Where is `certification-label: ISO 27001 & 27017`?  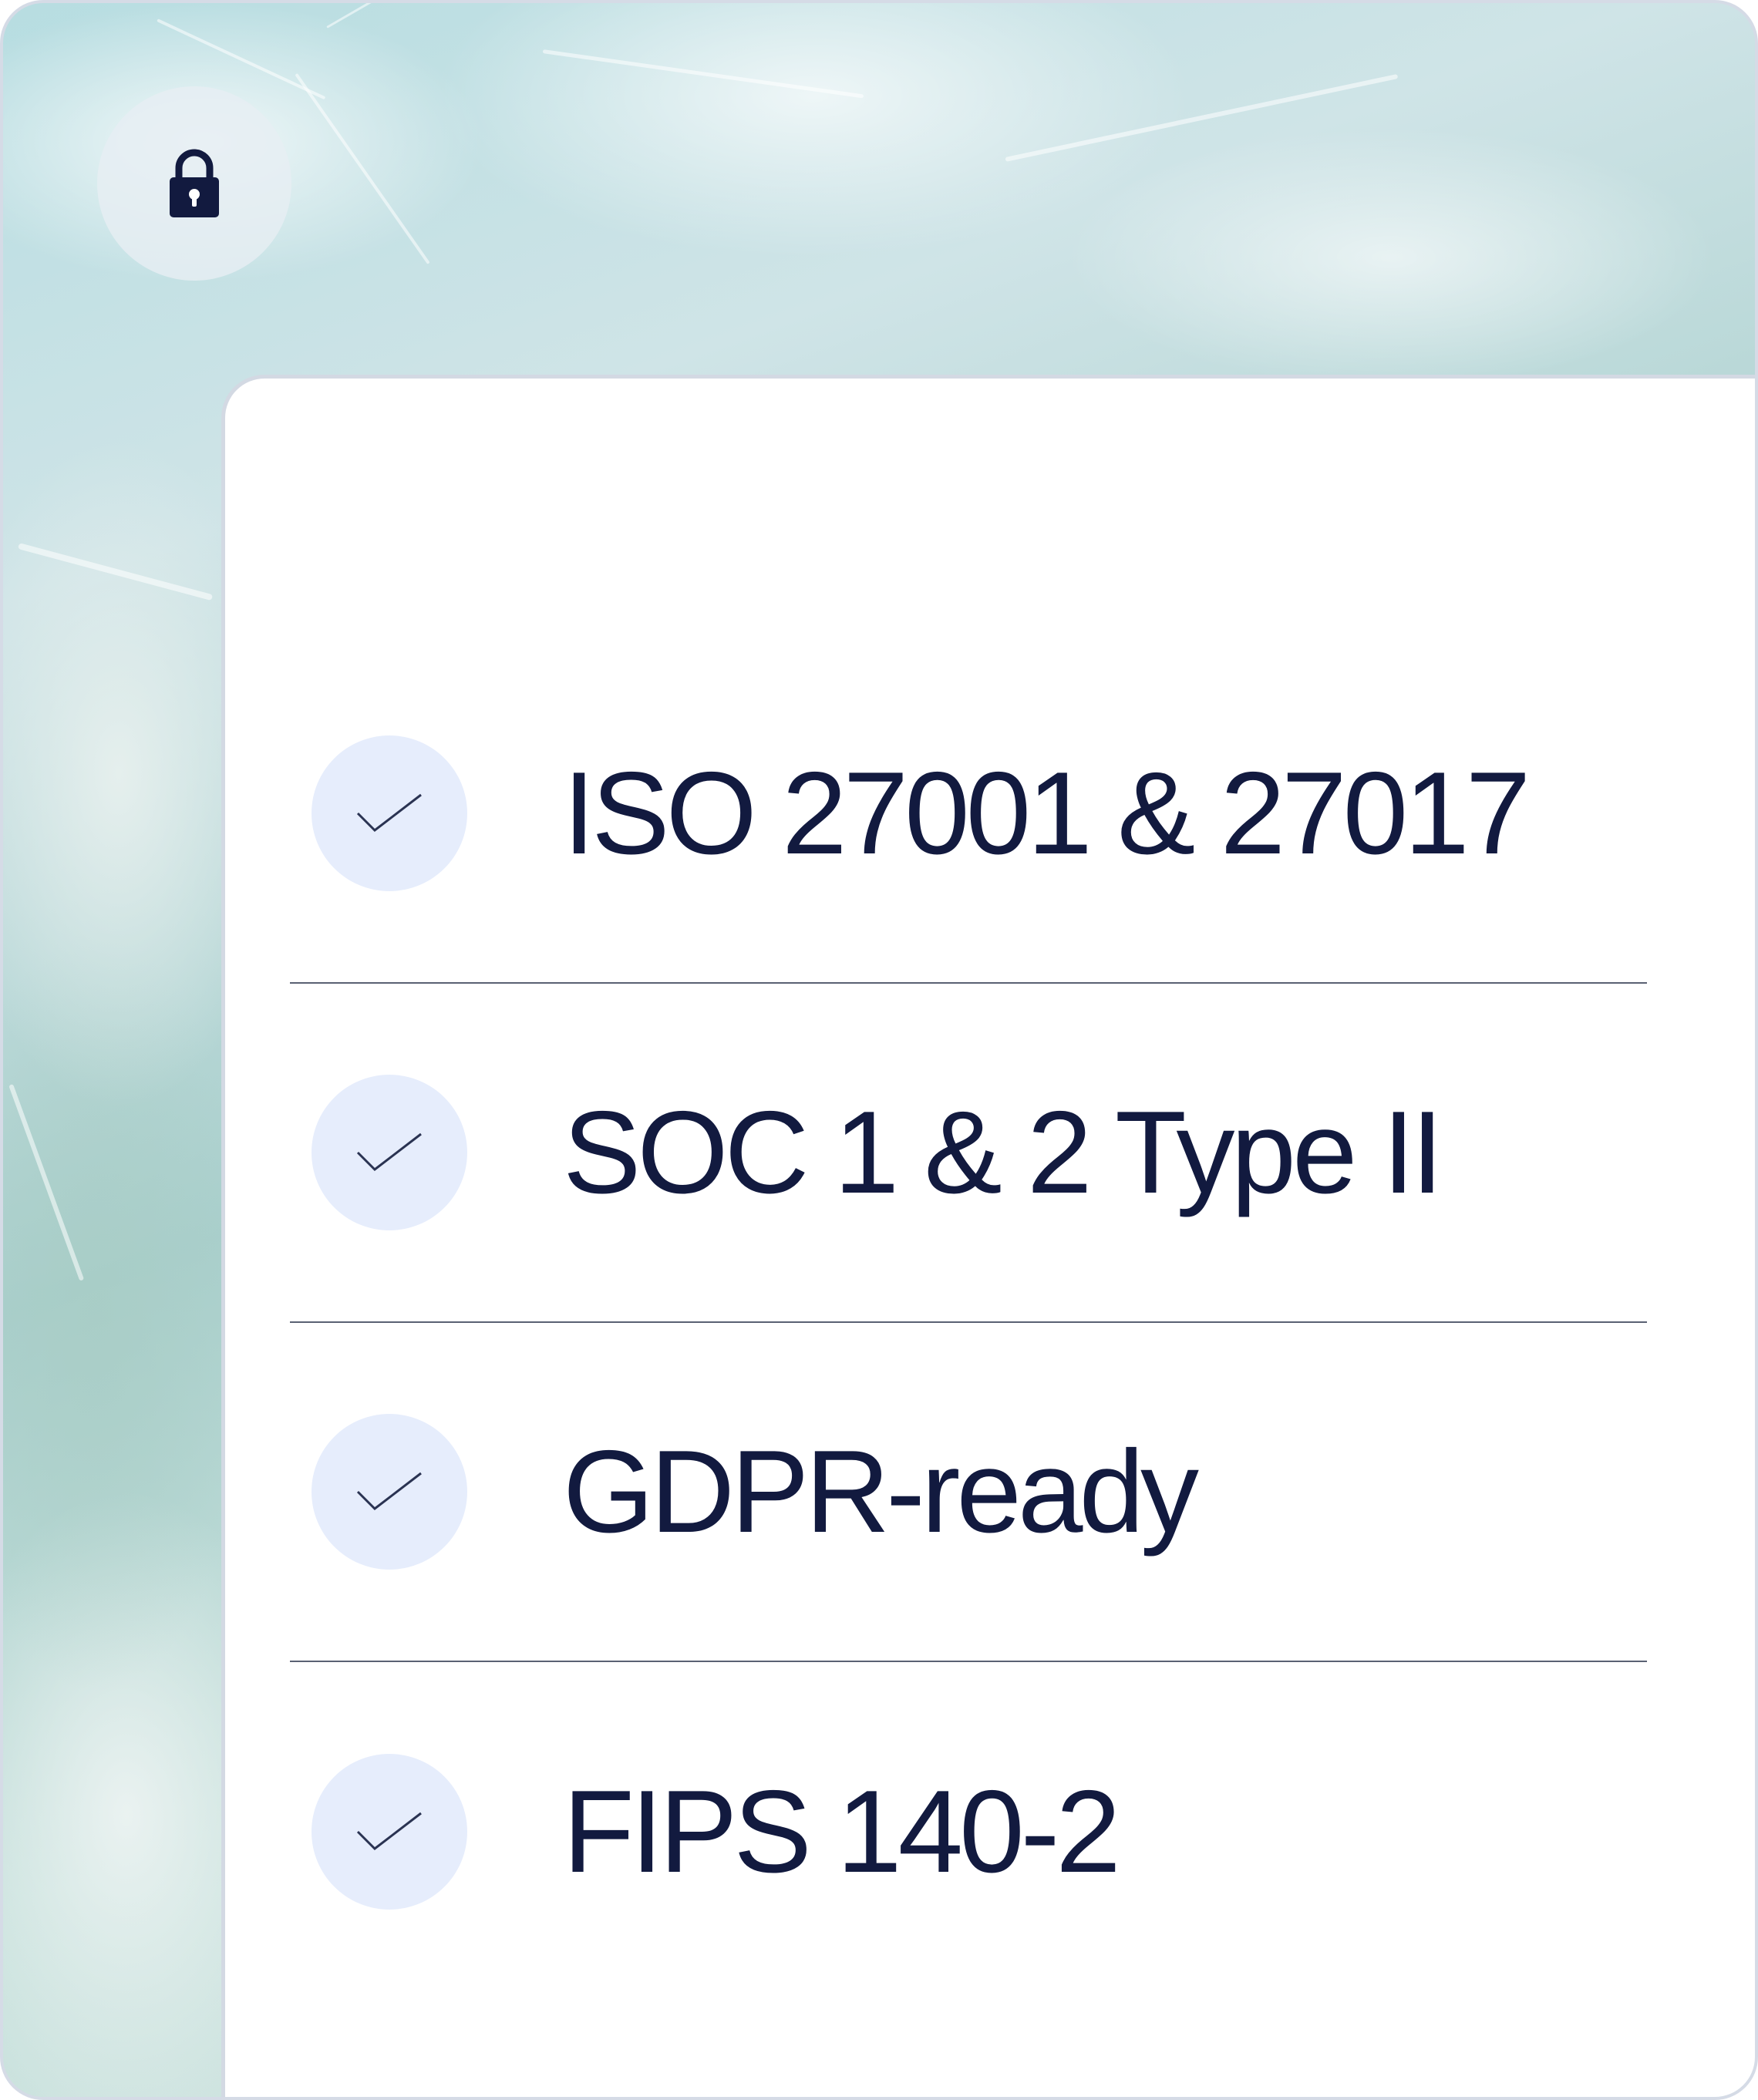 certification-label: ISO 27001 & 27017 is located at coordinates (1047, 813).